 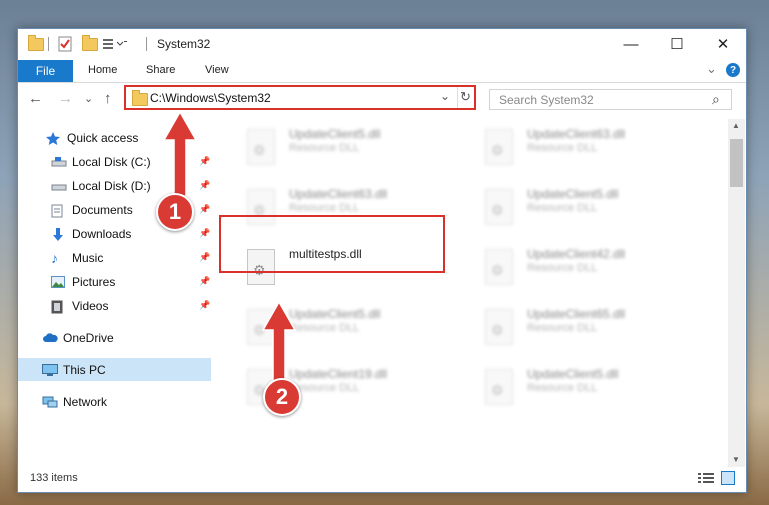 What do you see at coordinates (50, 402) in the screenshot?
I see `network-icon` at bounding box center [50, 402].